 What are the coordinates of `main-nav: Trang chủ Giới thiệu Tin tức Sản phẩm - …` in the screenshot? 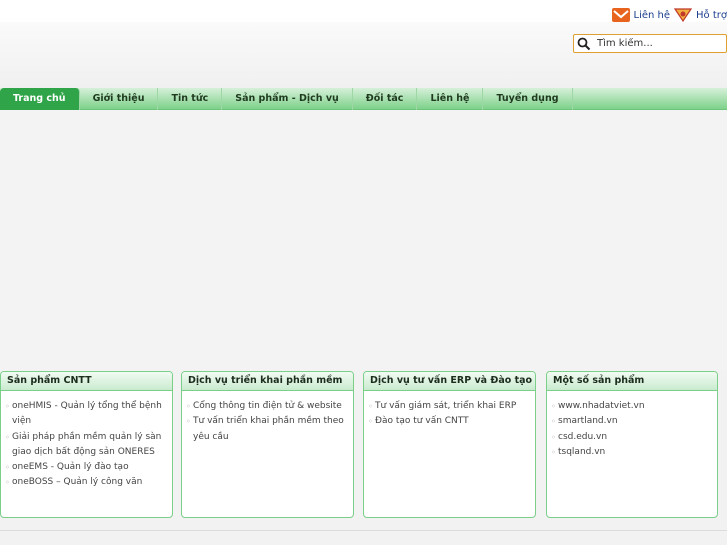 It's located at (363, 99).